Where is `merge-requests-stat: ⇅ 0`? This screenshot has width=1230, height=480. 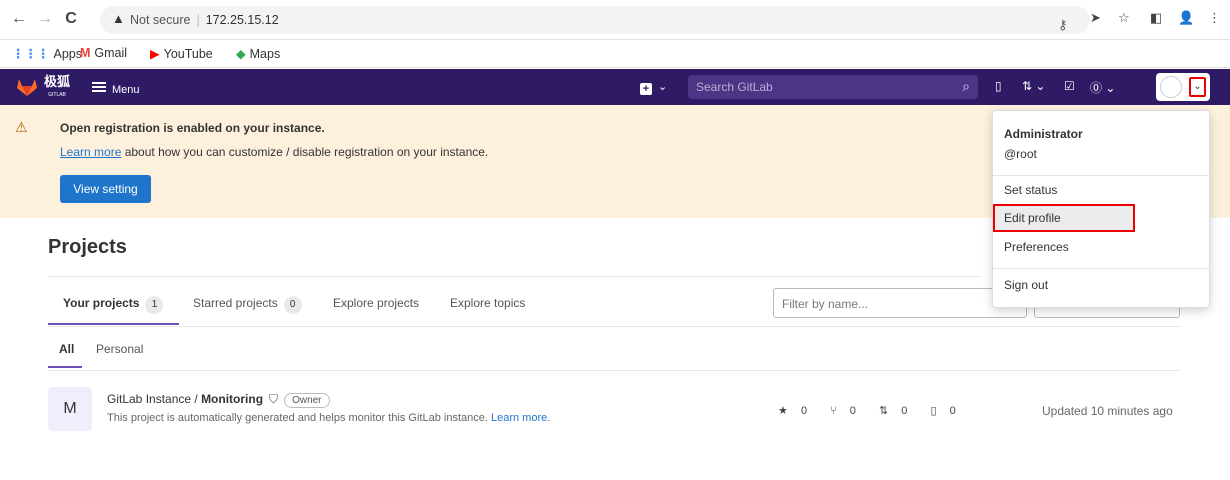
merge-requests-stat: ⇅ 0 is located at coordinates (898, 411).